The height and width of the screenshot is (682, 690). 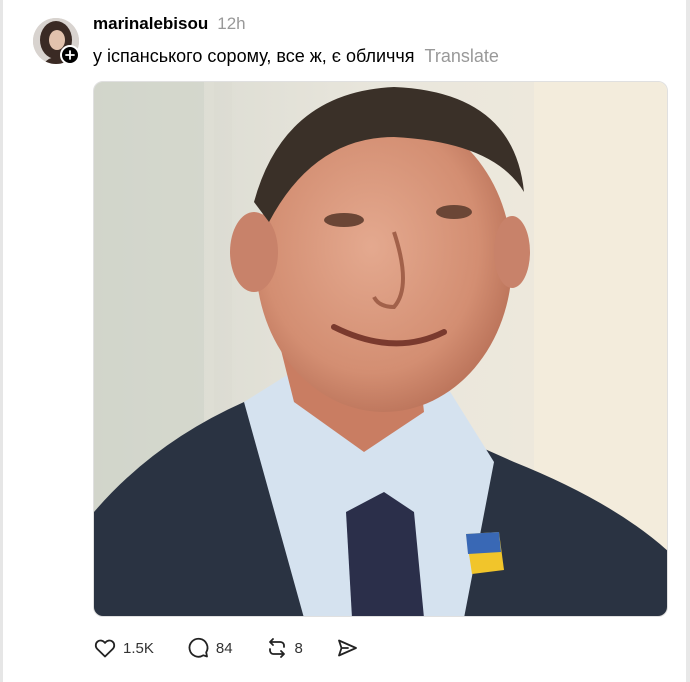 What do you see at coordinates (231, 24) in the screenshot?
I see `post-timestamp: 12h` at bounding box center [231, 24].